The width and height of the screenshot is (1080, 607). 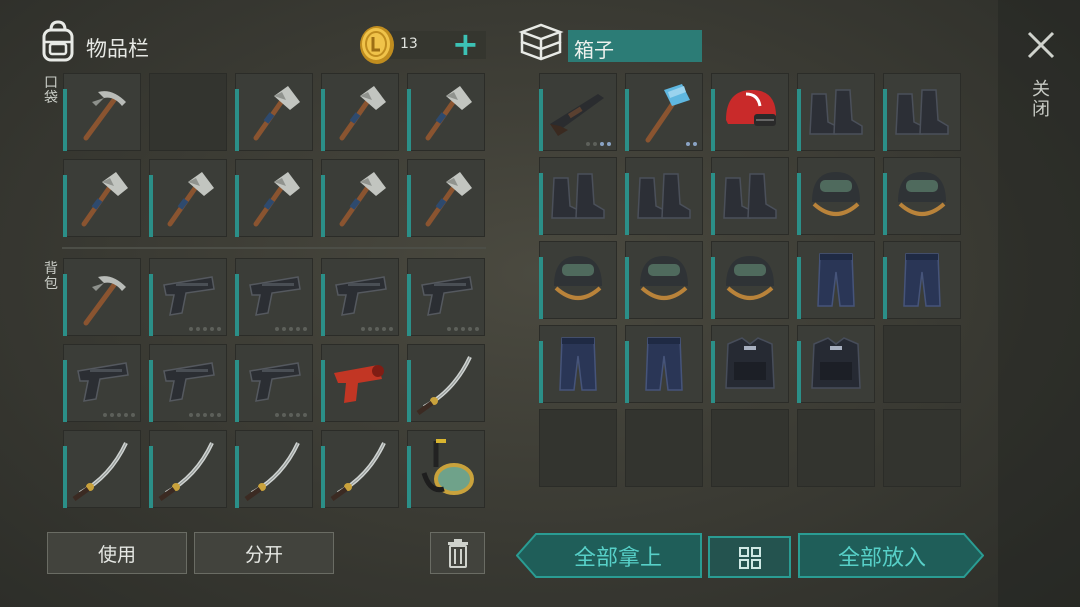 What do you see at coordinates (104, 301) in the screenshot?
I see `pickaxe-icon` at bounding box center [104, 301].